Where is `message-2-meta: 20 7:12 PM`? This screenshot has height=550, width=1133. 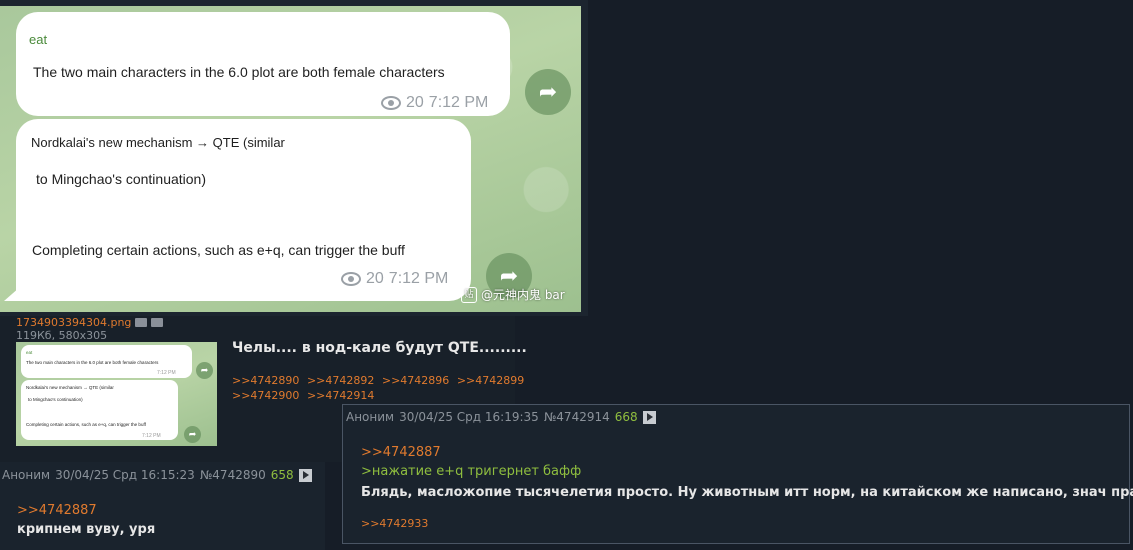 message-2-meta: 20 7:12 PM is located at coordinates (394, 279).